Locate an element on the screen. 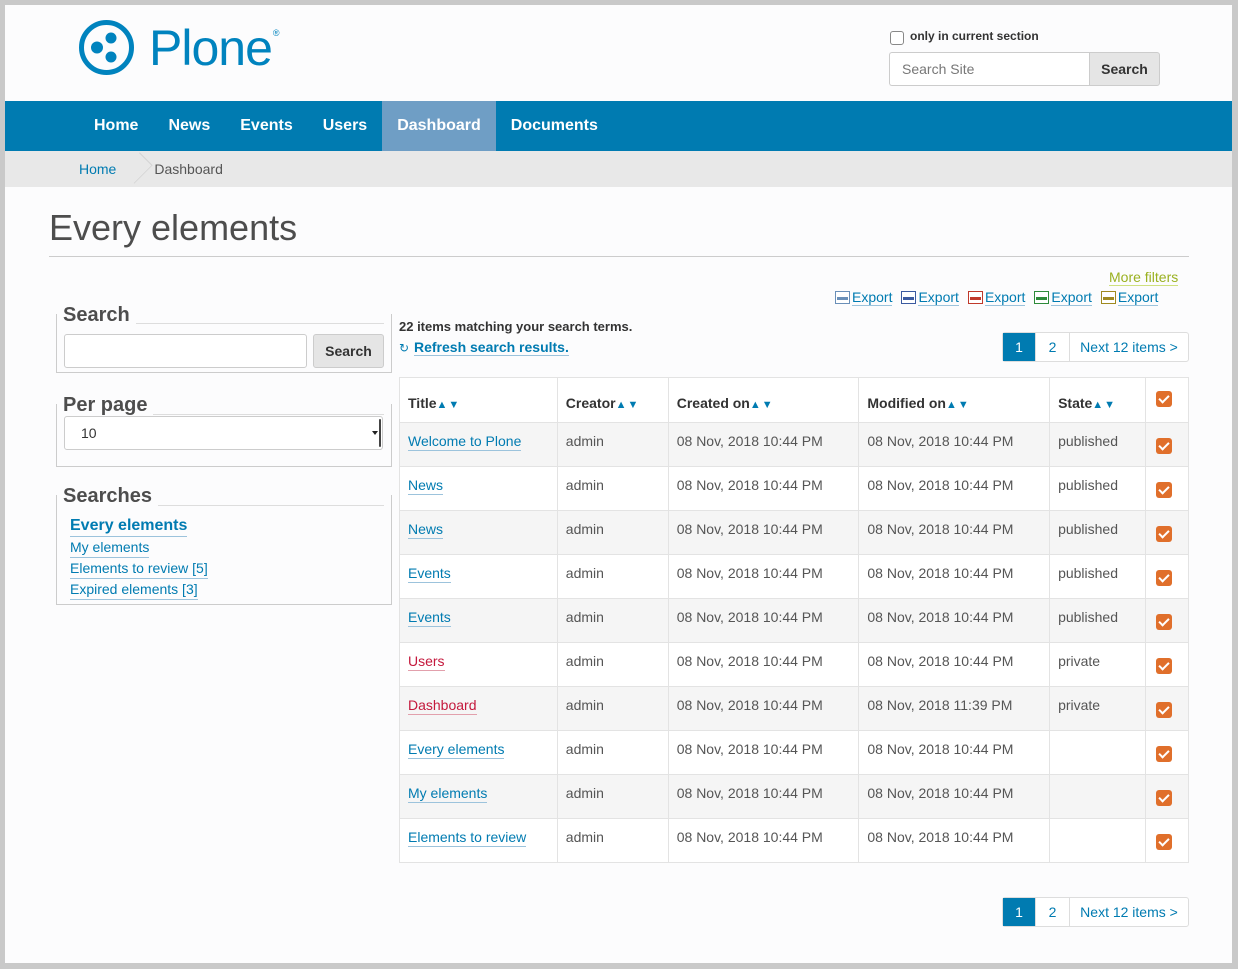 This screenshot has width=1238, height=969. nav-item-documents: Documents is located at coordinates (554, 126).